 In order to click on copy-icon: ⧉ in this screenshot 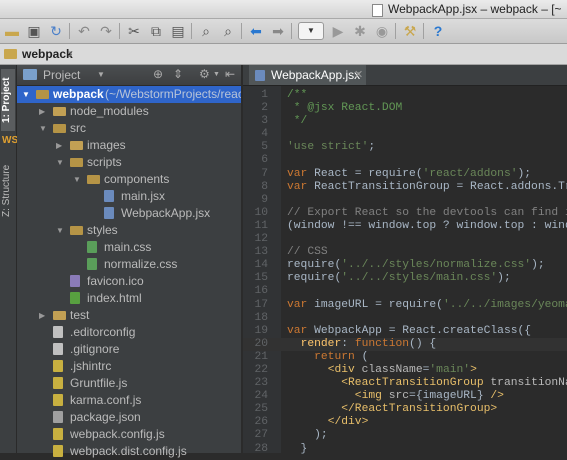, I will do `click(156, 31)`.